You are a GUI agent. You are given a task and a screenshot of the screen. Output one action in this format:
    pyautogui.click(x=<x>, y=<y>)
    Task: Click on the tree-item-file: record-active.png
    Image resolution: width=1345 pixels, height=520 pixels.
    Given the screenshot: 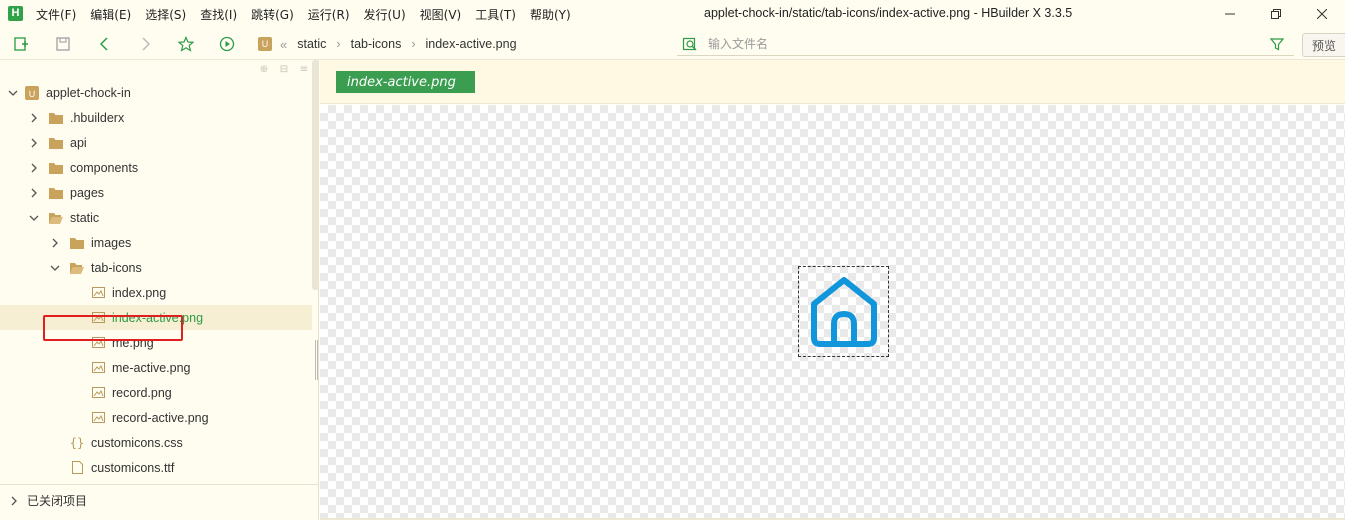 What is the action you would take?
    pyautogui.click(x=156, y=417)
    